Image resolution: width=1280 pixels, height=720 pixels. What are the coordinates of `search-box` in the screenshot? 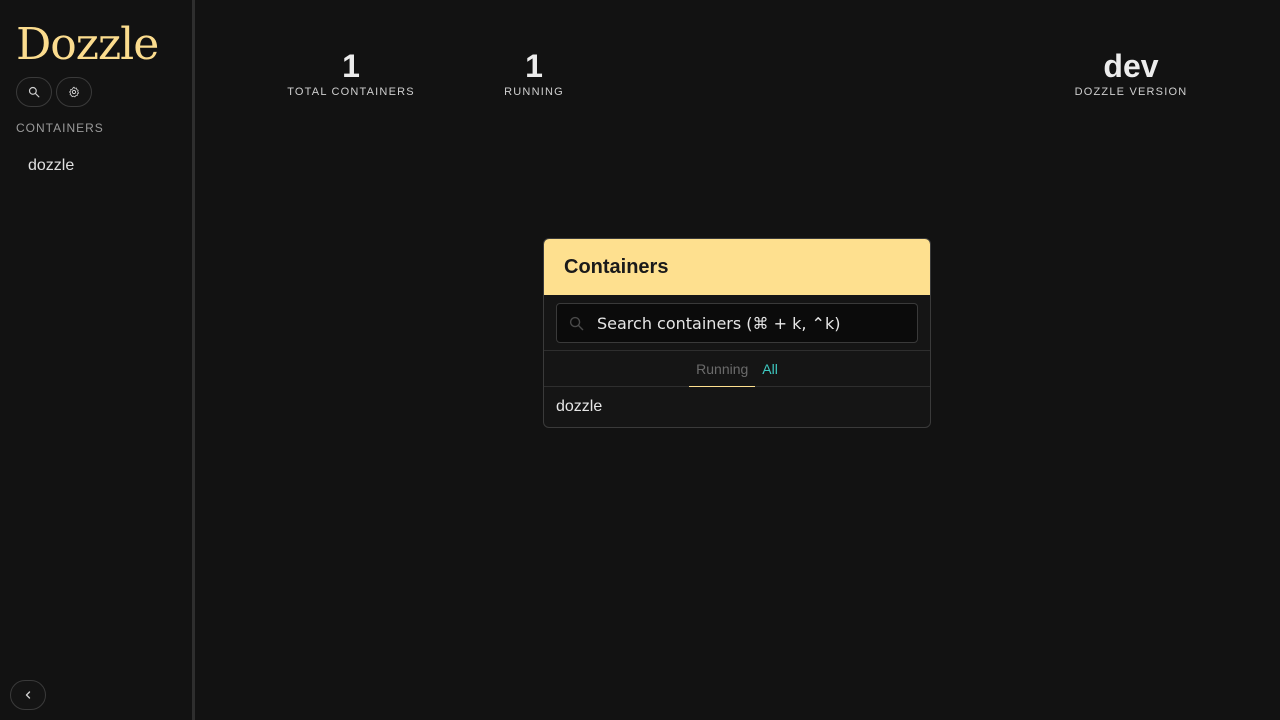 It's located at (737, 323).